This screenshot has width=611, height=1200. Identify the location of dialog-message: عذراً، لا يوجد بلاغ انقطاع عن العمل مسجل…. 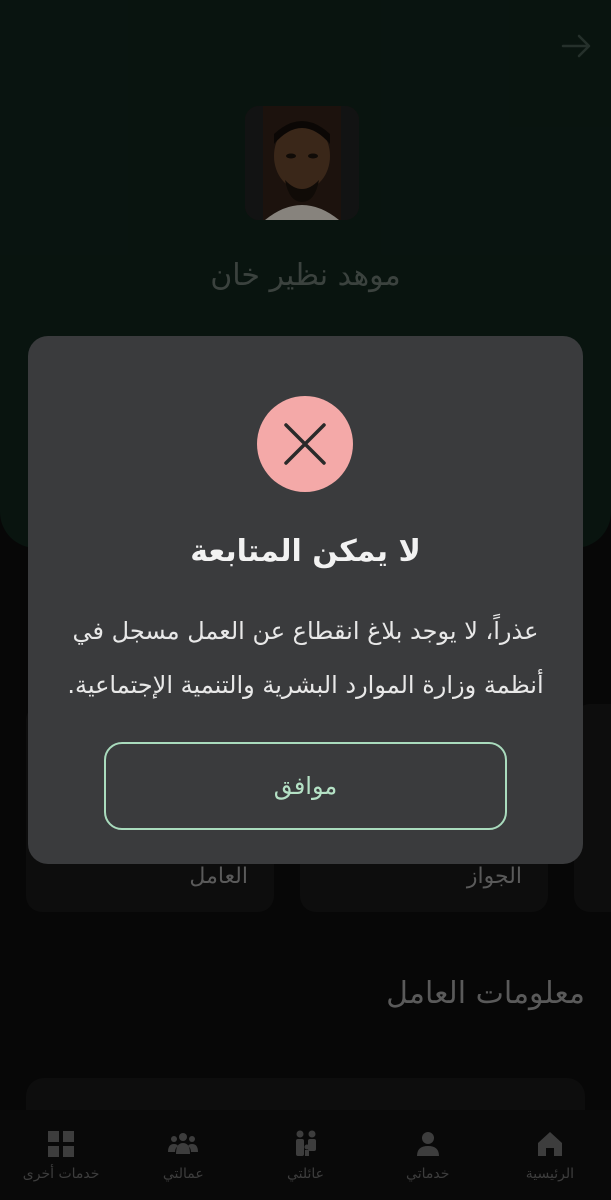
(305, 658).